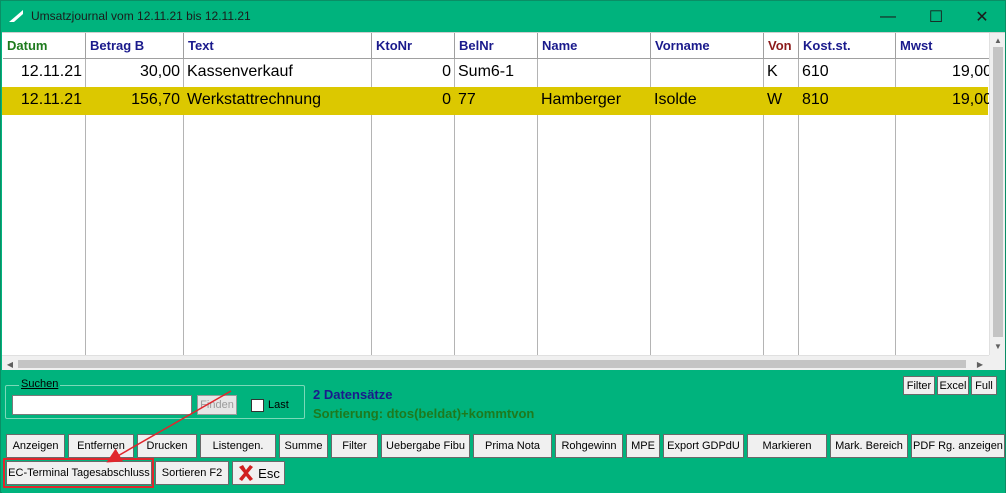 The image size is (1006, 493). What do you see at coordinates (278, 405) in the screenshot?
I see `last-label: Last` at bounding box center [278, 405].